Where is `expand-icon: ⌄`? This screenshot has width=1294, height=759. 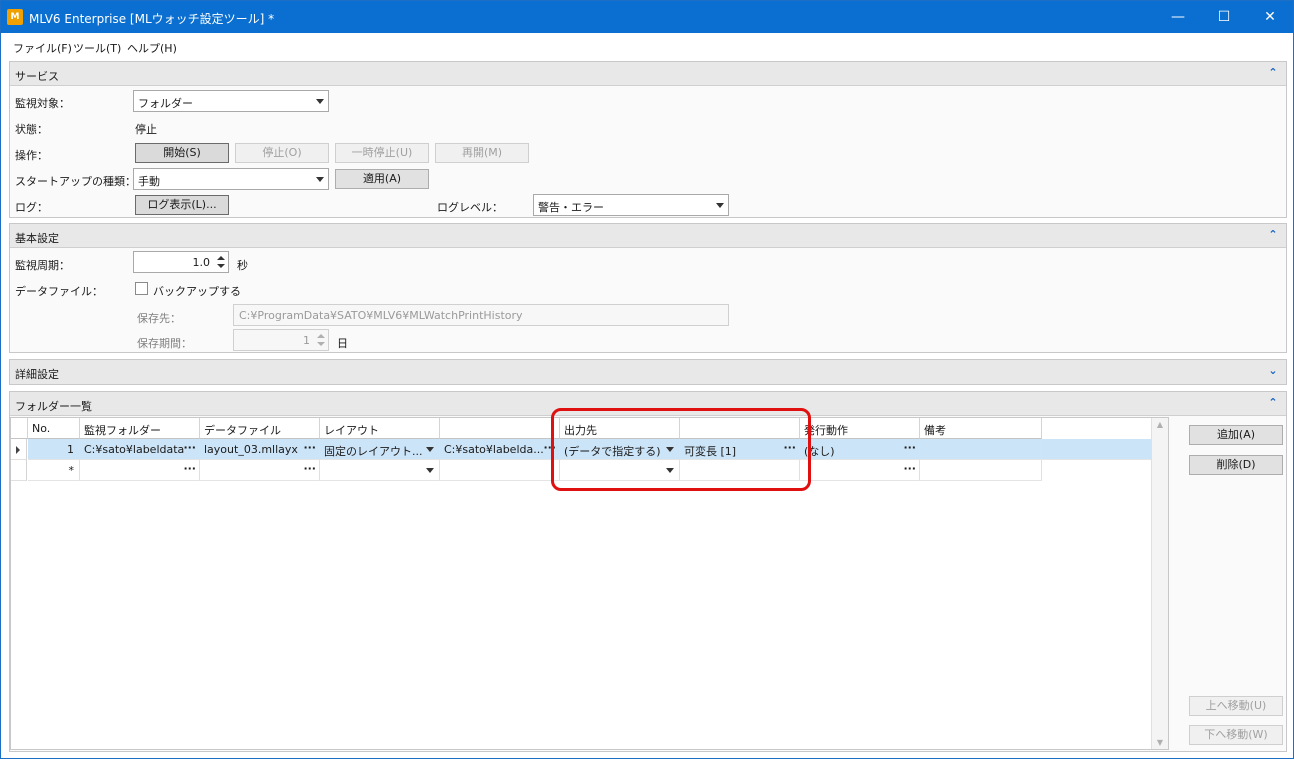
expand-icon: ⌄ is located at coordinates (1273, 371).